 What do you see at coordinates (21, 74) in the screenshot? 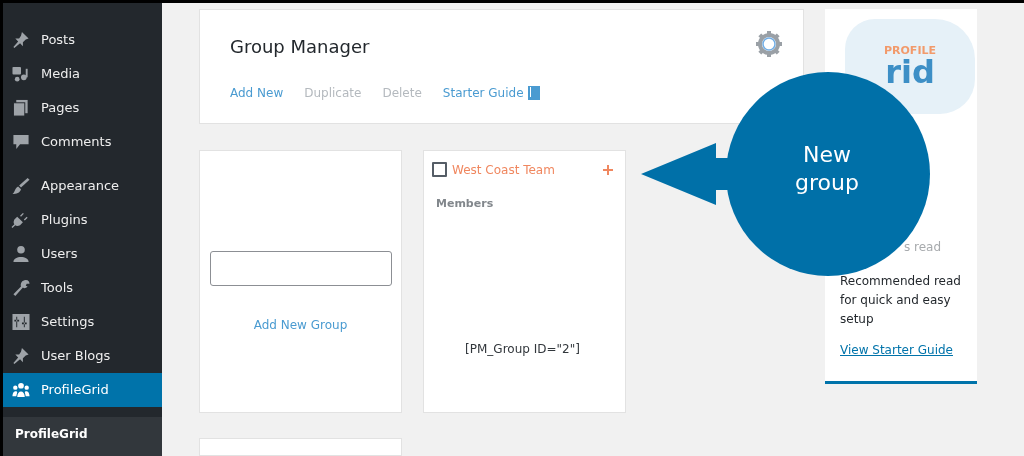
I see `media-icon` at bounding box center [21, 74].